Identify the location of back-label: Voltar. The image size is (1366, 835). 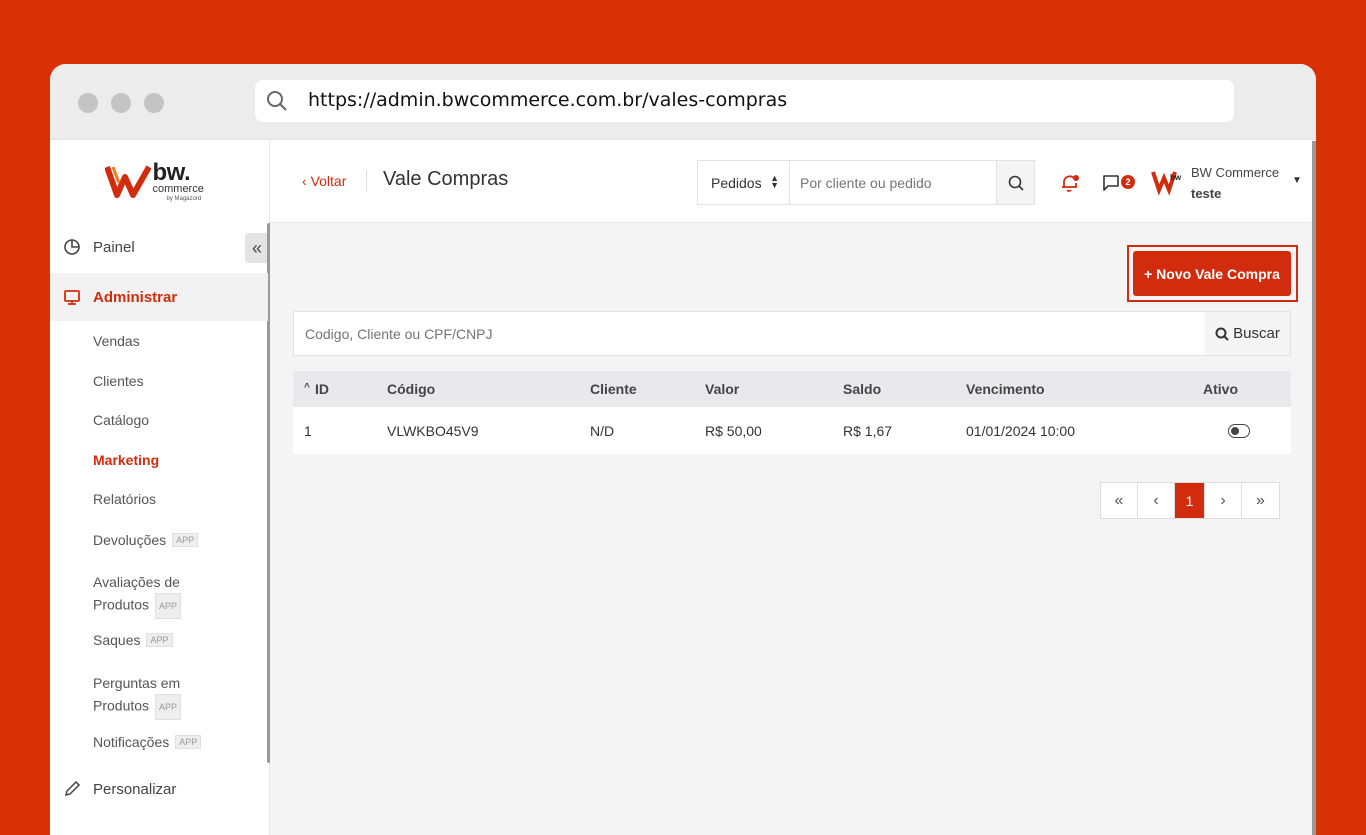
(328, 181).